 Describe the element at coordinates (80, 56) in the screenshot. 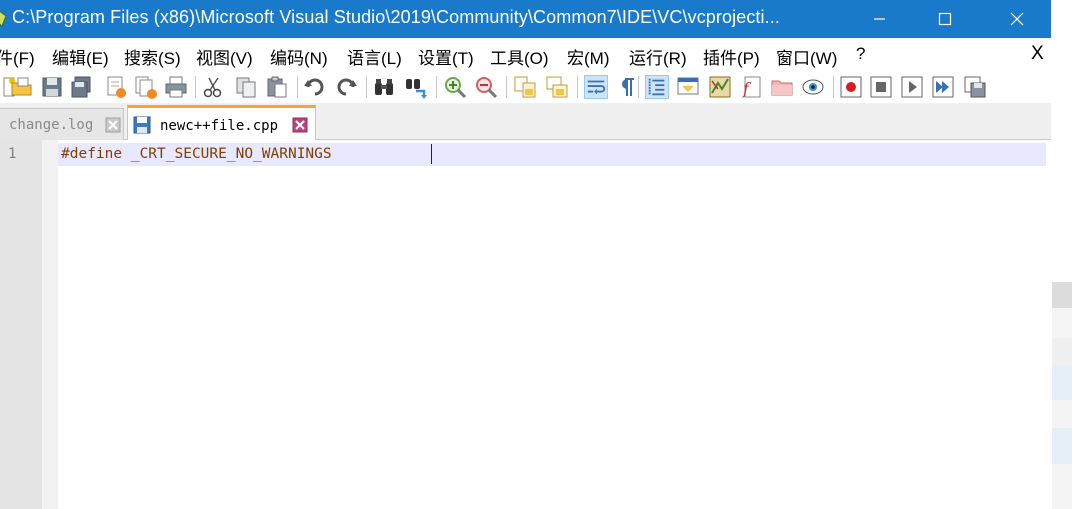

I see `menu-edit: 编辑(E)` at that location.